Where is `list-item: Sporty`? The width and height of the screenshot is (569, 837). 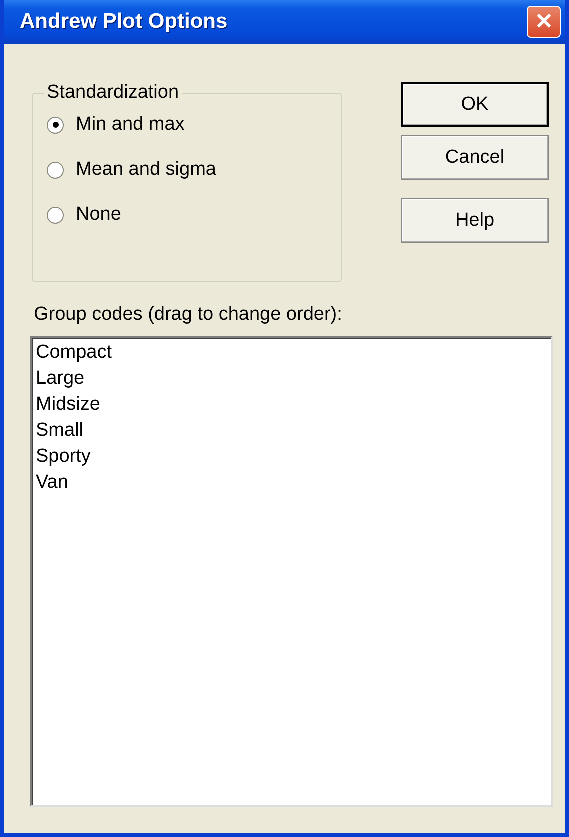 list-item: Sporty is located at coordinates (291, 457).